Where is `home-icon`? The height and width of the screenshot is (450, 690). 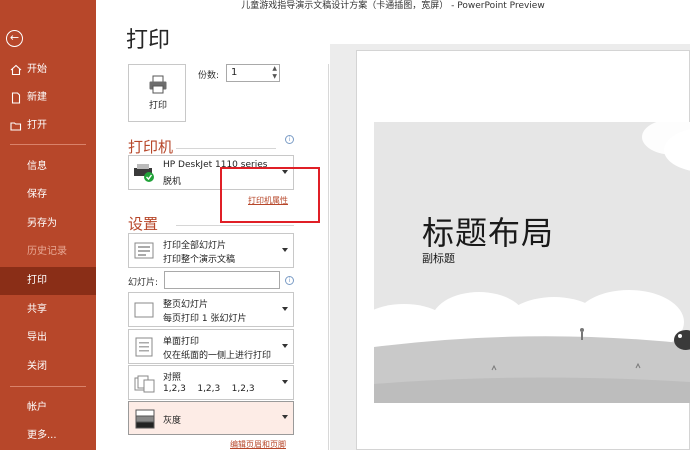
home-icon is located at coordinates (16, 70).